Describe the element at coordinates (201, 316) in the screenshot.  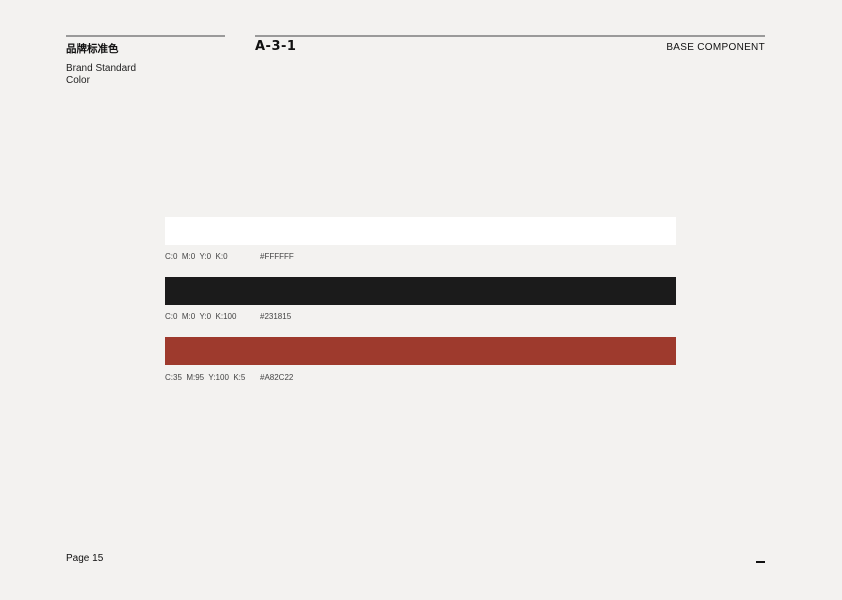
I see `cmyk-value: C:0 M:0 Y:0 K:100` at that location.